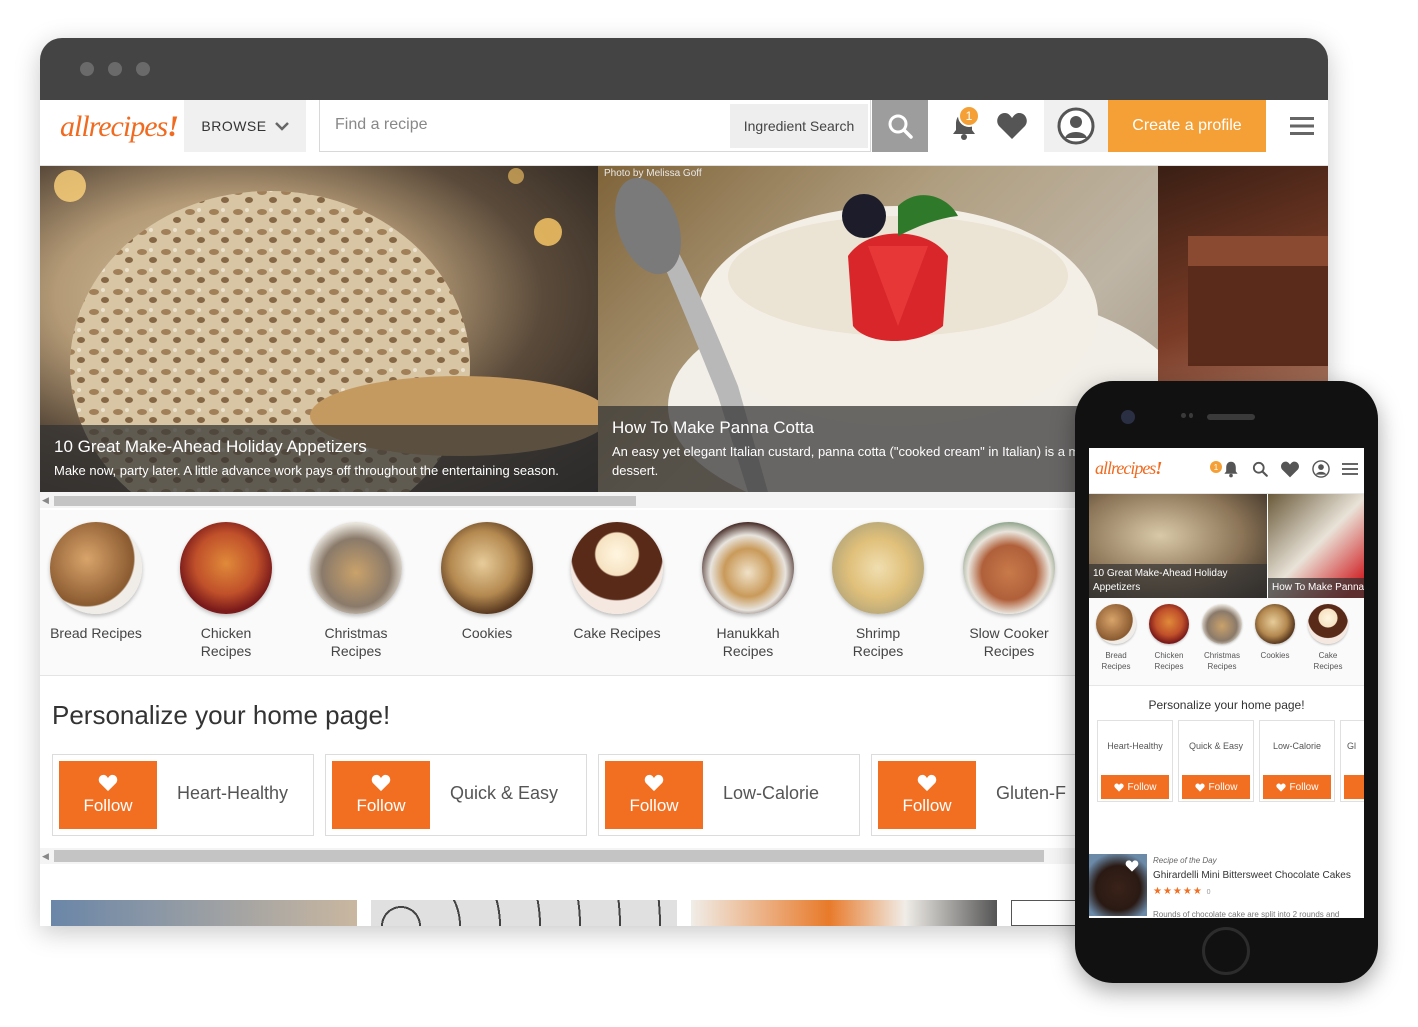 The image size is (1418, 1027). What do you see at coordinates (969, 116) in the screenshot?
I see `notification-badge: 1` at bounding box center [969, 116].